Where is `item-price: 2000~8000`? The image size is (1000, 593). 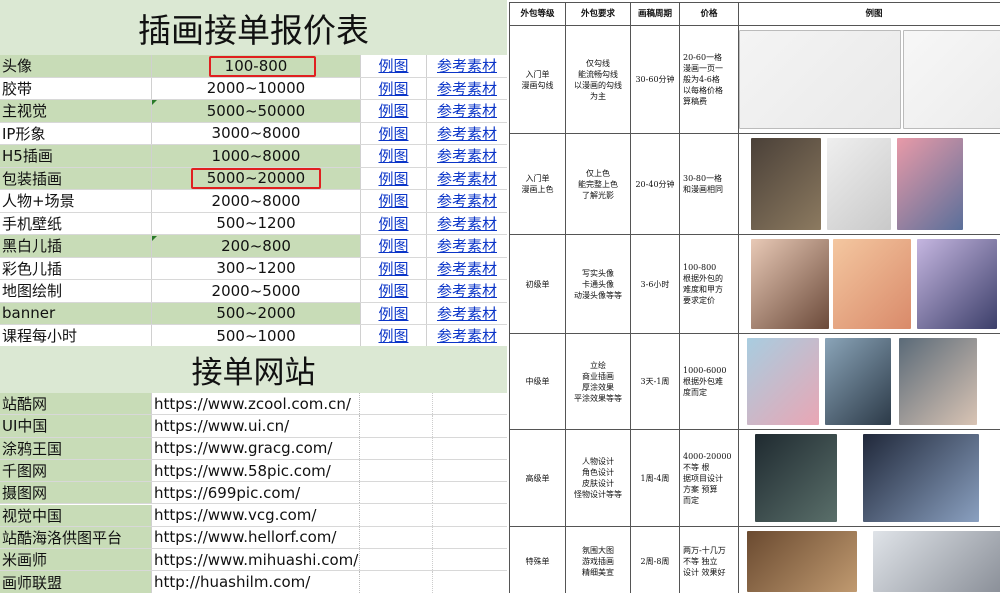 item-price: 2000~8000 is located at coordinates (256, 201).